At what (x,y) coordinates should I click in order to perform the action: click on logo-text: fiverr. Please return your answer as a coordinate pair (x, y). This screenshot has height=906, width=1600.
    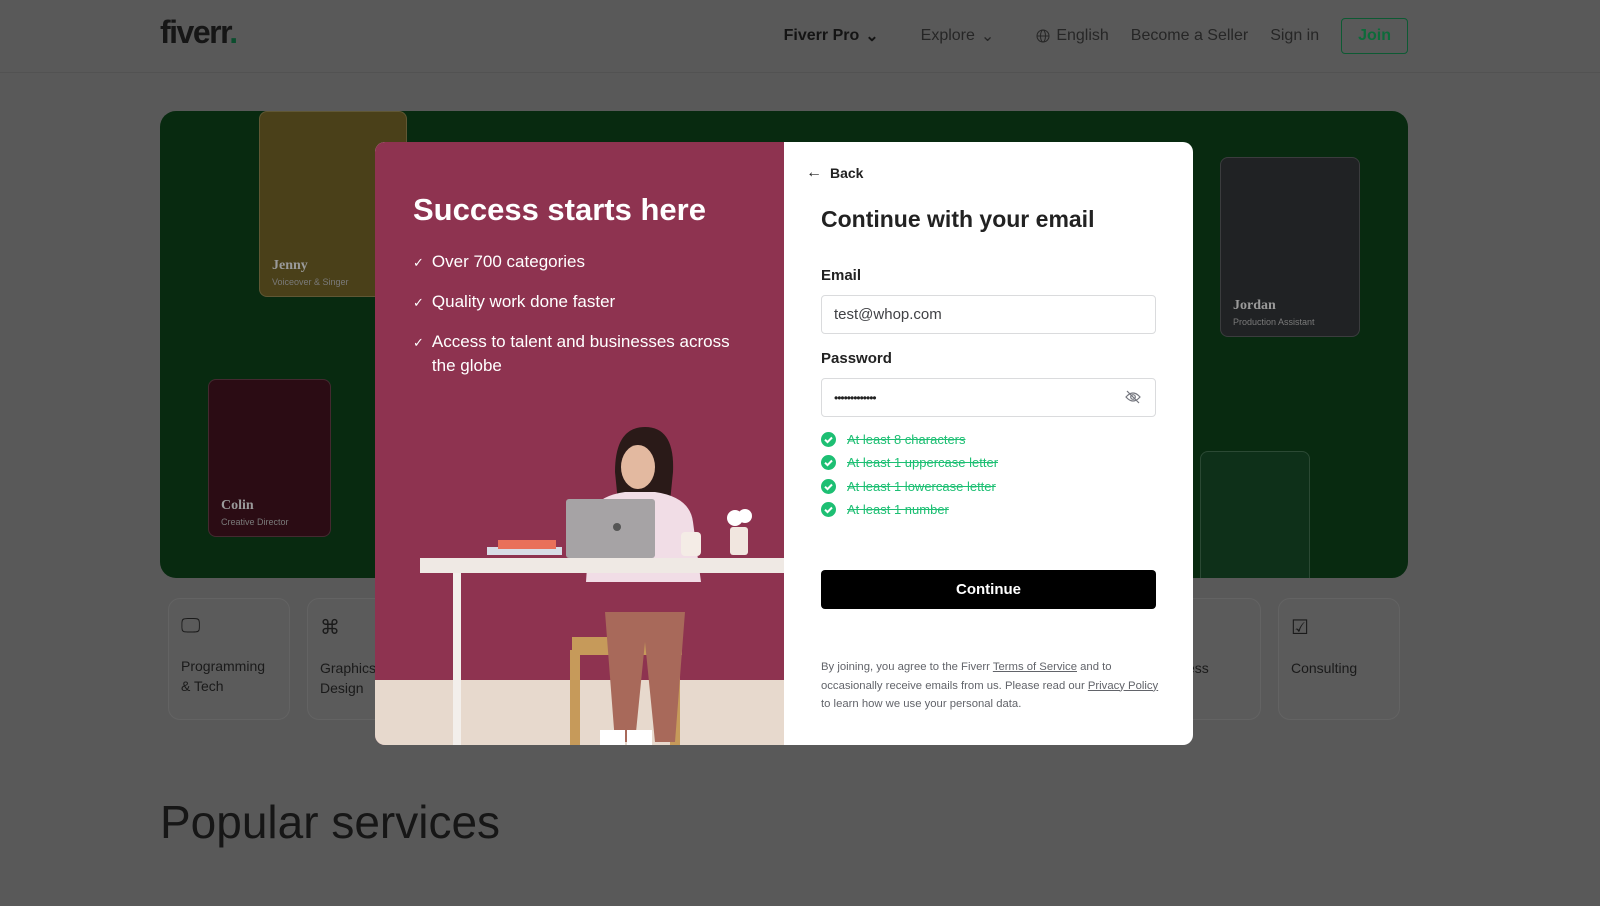
    Looking at the image, I should click on (195, 32).